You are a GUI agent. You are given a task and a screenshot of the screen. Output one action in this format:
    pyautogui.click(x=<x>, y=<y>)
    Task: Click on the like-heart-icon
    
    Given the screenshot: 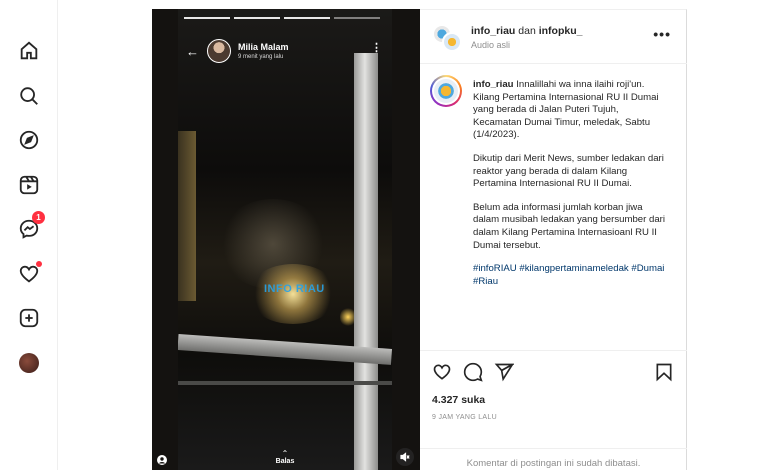 What is the action you would take?
    pyautogui.click(x=442, y=372)
    